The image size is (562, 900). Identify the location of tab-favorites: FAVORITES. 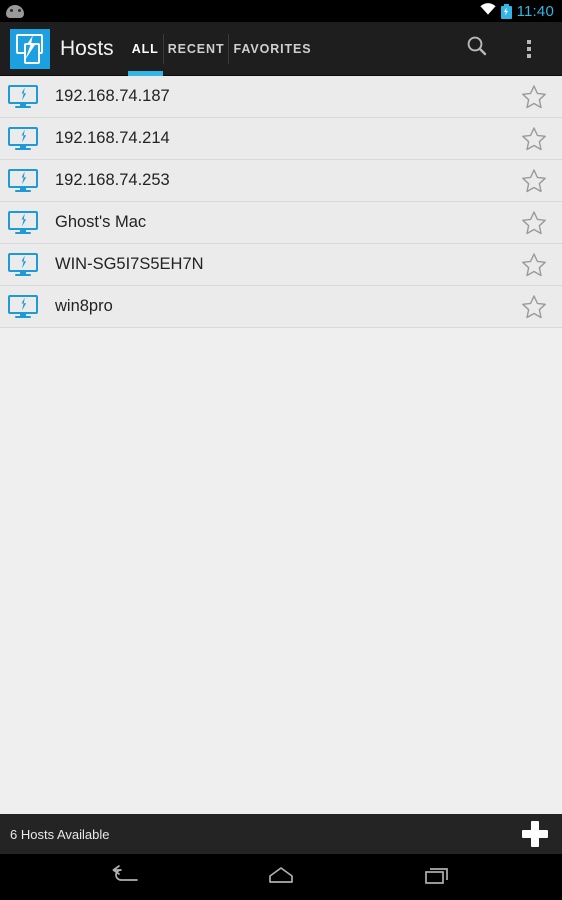
(272, 49).